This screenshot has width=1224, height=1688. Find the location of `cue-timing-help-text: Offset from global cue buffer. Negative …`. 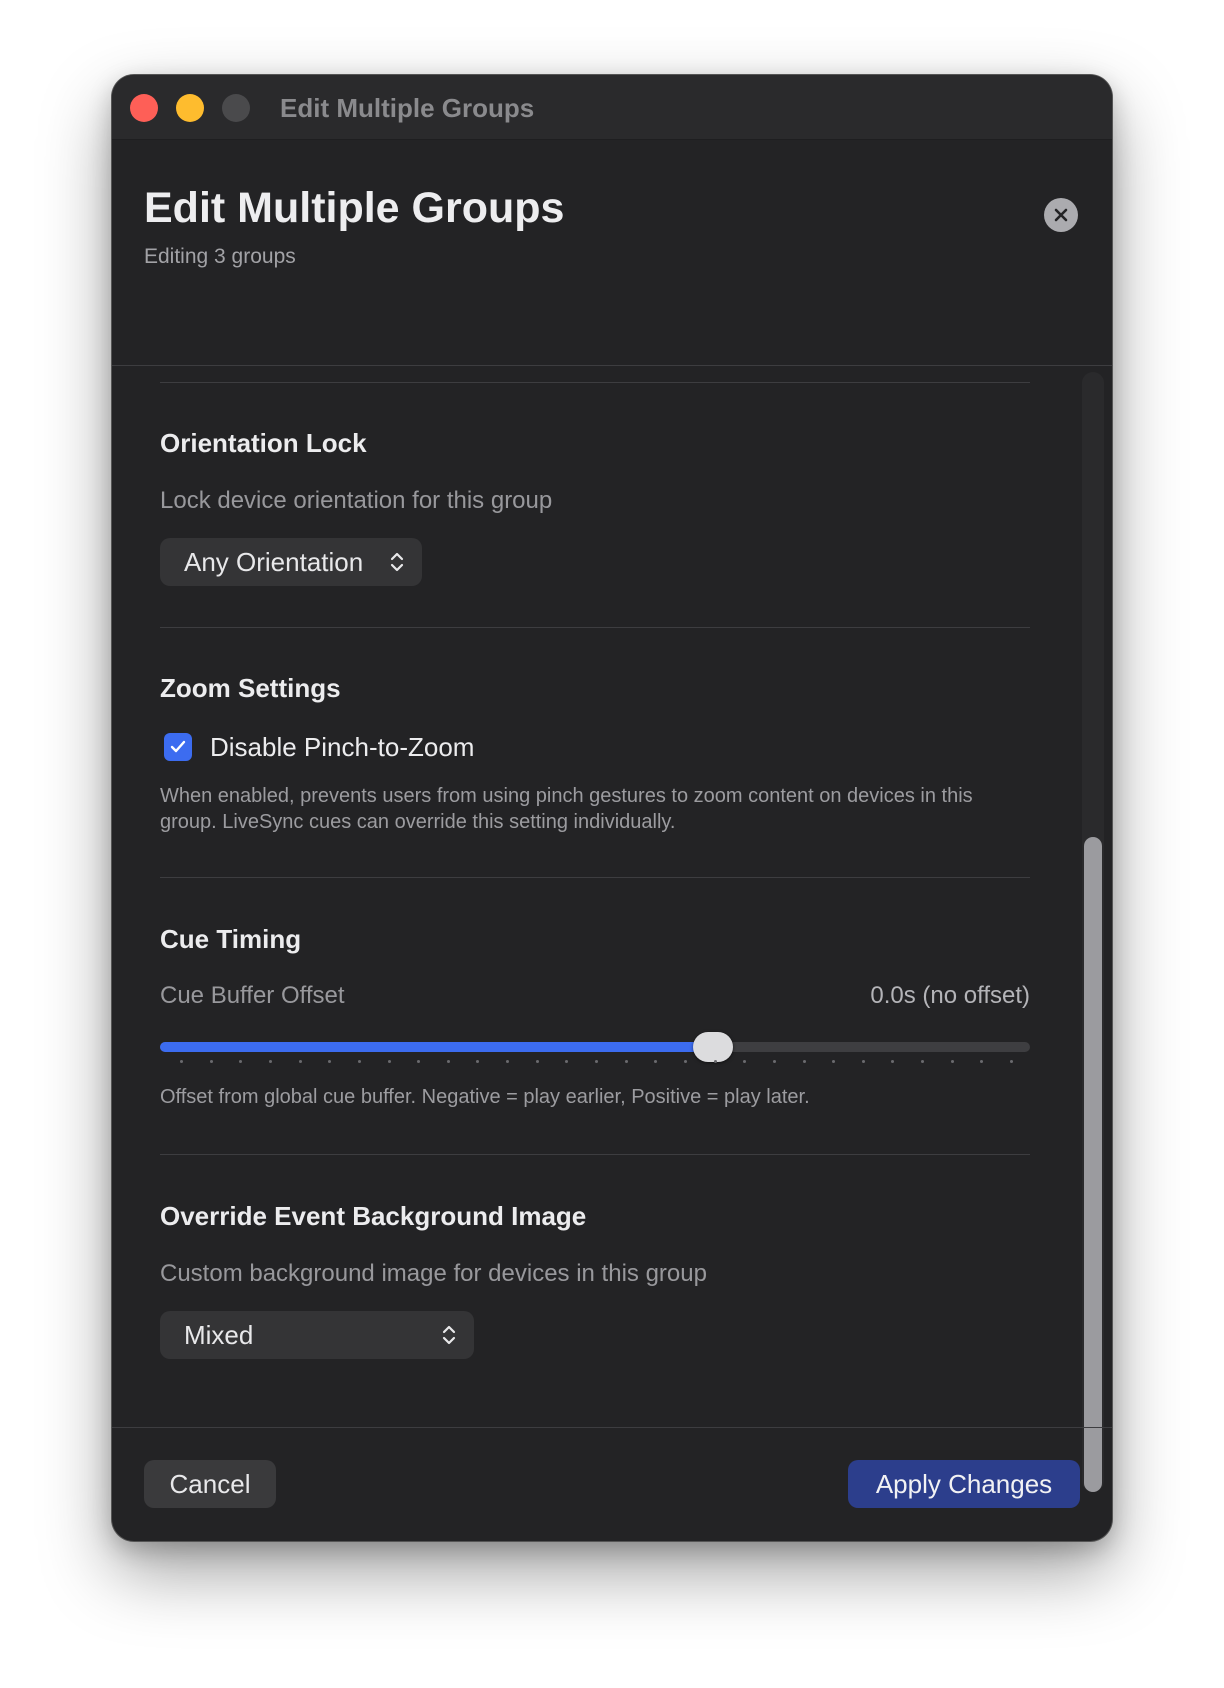

cue-timing-help-text: Offset from global cue buffer. Negative … is located at coordinates (485, 1097).